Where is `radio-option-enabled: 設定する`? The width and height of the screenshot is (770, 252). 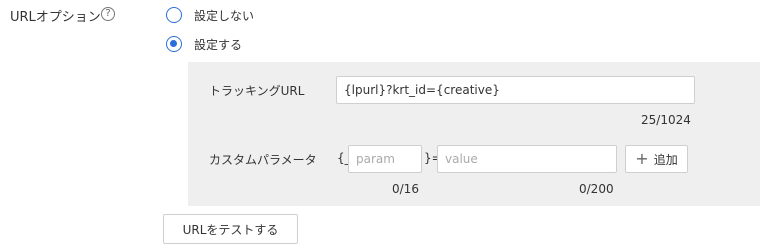 radio-option-enabled: 設定する is located at coordinates (204, 44).